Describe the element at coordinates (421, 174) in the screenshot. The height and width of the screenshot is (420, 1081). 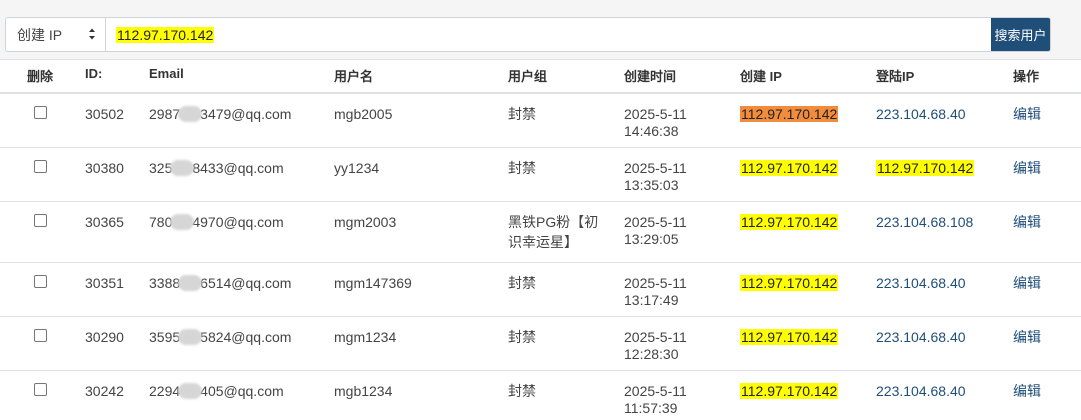
I see `user-username: yy1234` at that location.